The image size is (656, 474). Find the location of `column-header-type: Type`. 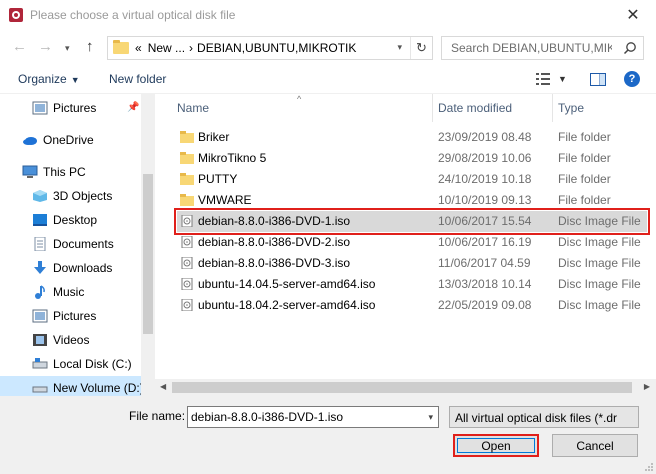

column-header-type: Type is located at coordinates (571, 108).